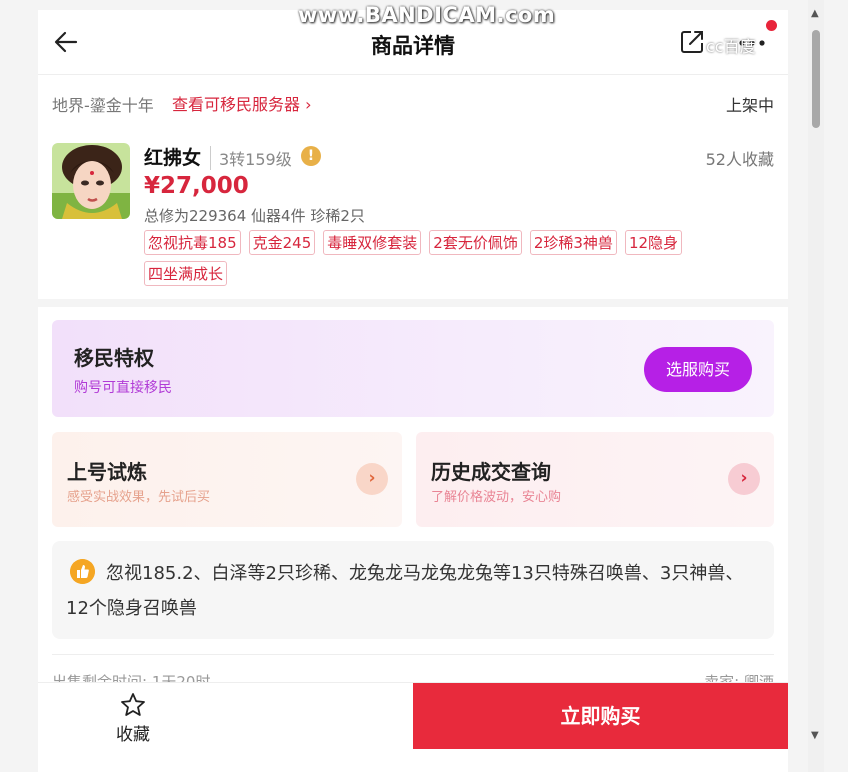  I want to click on scrollbar-thumb, so click(816, 79).